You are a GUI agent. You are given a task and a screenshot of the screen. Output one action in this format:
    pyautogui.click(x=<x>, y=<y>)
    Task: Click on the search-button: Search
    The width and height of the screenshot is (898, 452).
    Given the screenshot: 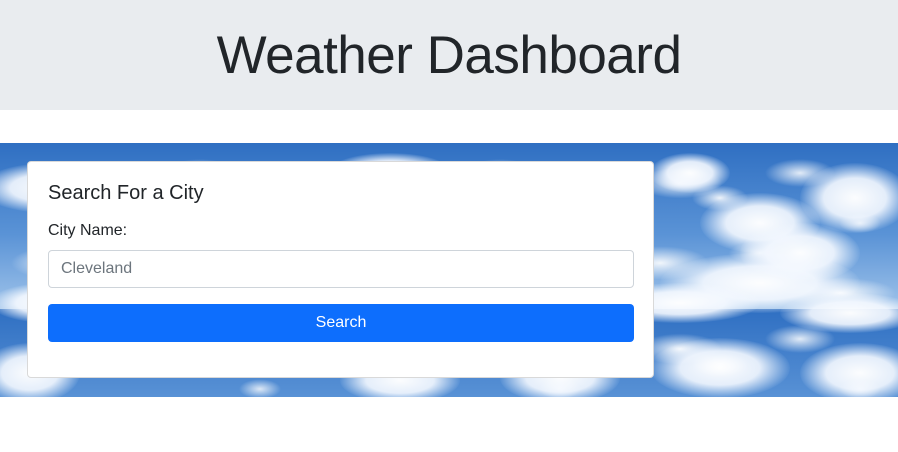 What is the action you would take?
    pyautogui.click(x=341, y=323)
    